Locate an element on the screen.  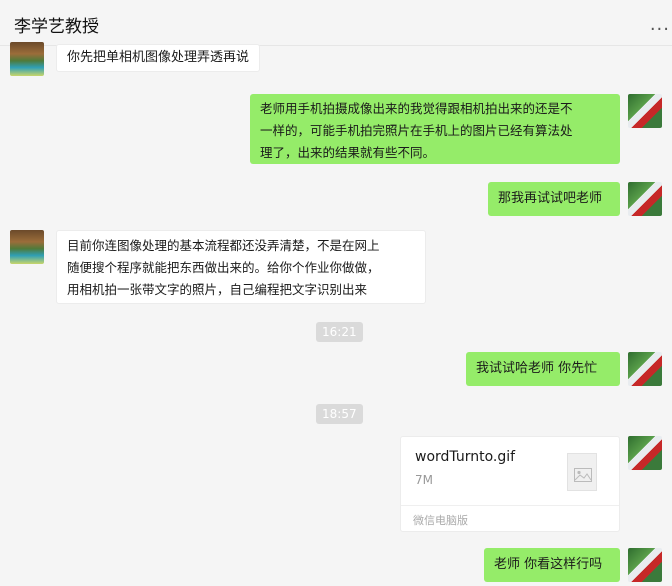
message-text-line: 老师 你看这样行吗 is located at coordinates (548, 564).